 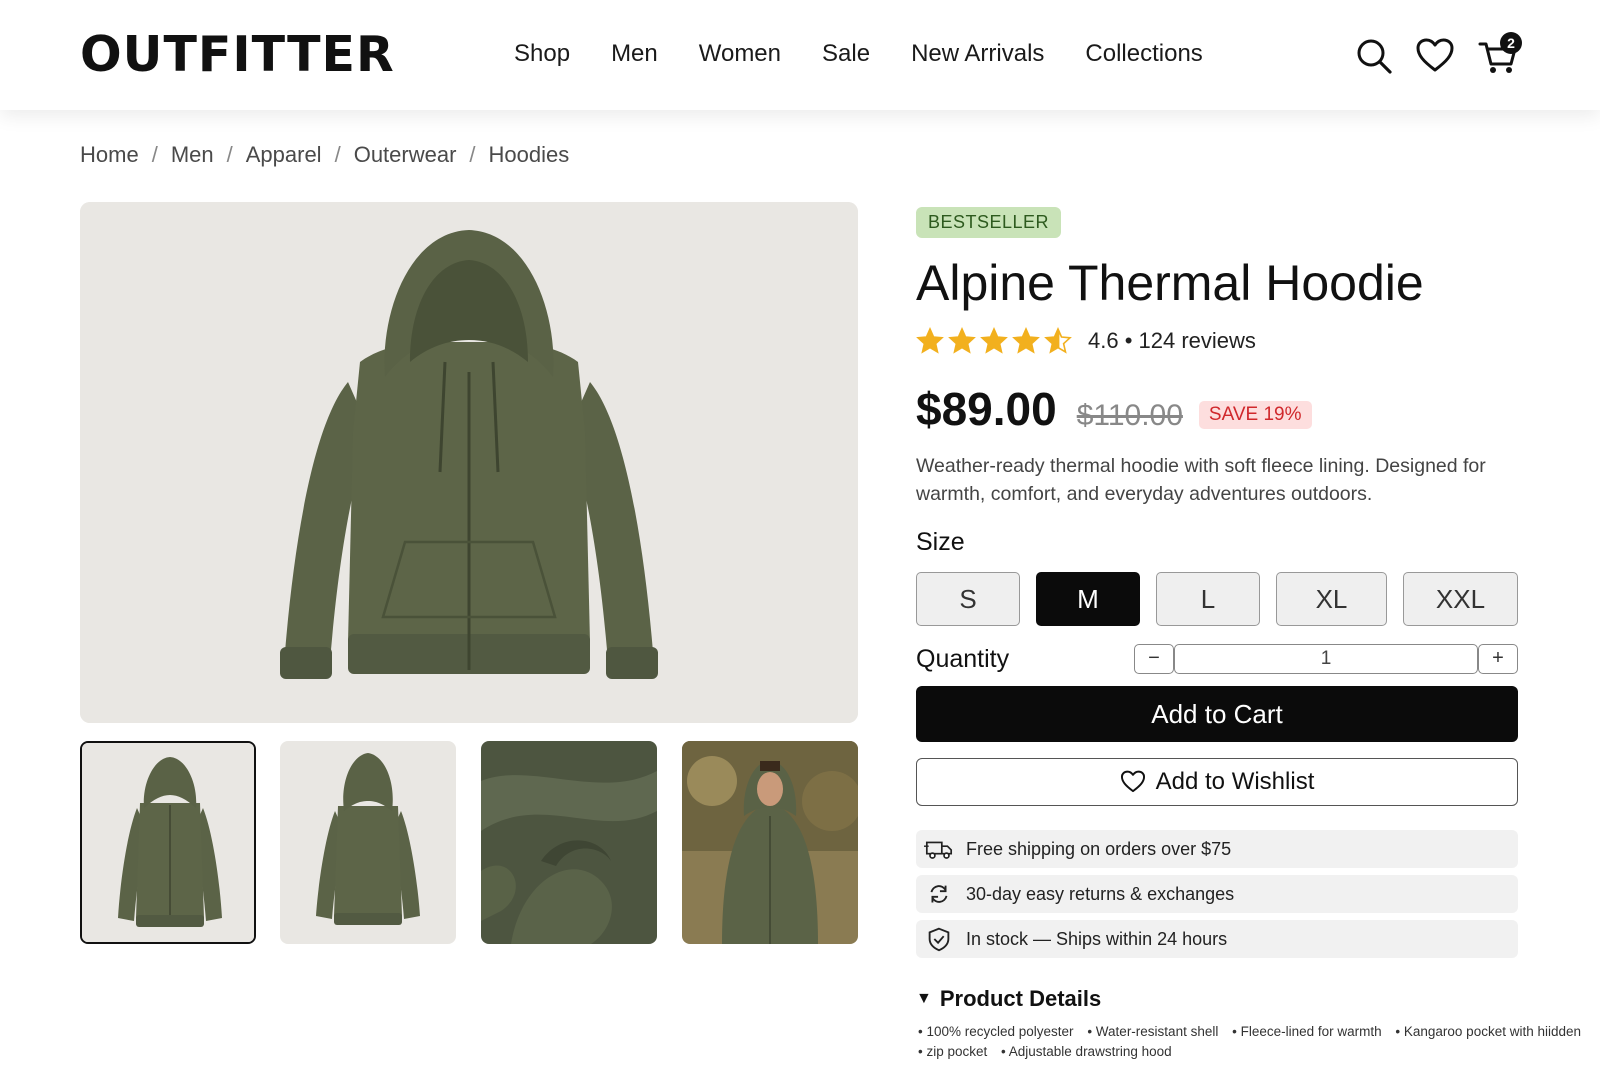 What do you see at coordinates (953, 1051) in the screenshot?
I see `detail-item: • zip pocket` at bounding box center [953, 1051].